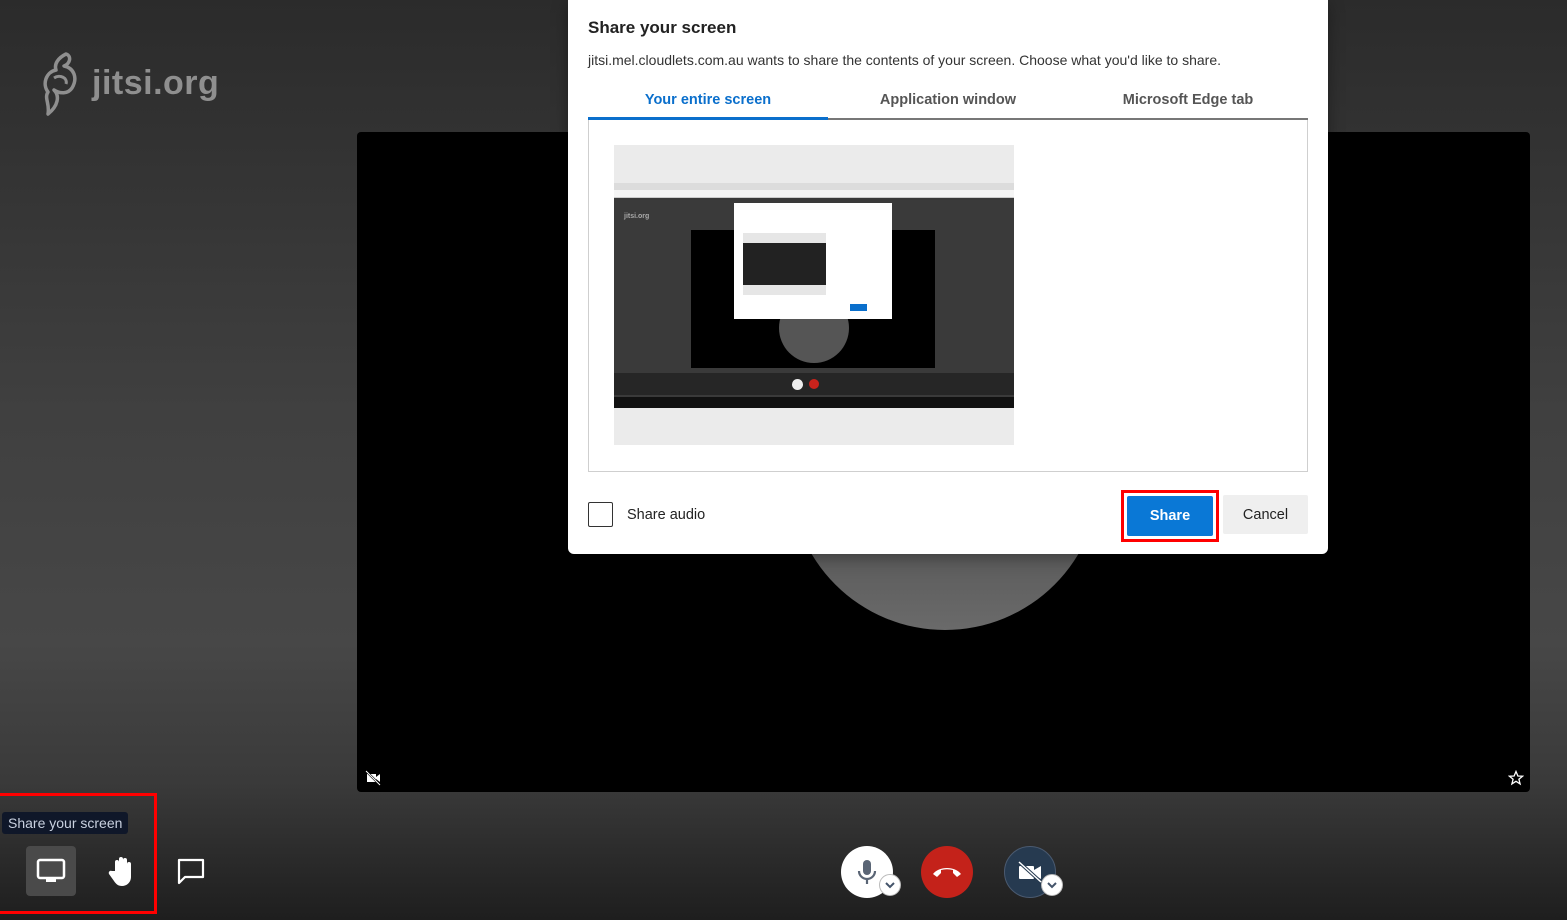 This screenshot has height=920, width=1567. I want to click on dialog-title: Share your screen, so click(662, 27).